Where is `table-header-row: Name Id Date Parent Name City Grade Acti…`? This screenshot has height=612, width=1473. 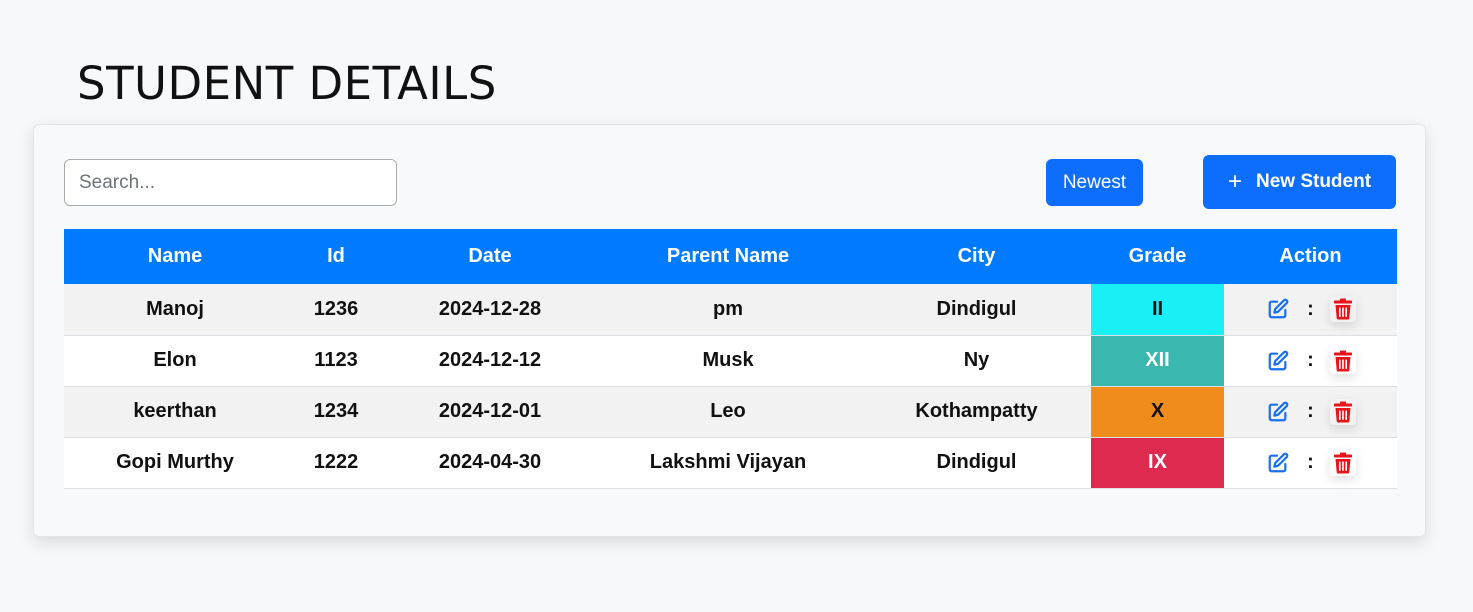
table-header-row: Name Id Date Parent Name City Grade Acti… is located at coordinates (730, 256).